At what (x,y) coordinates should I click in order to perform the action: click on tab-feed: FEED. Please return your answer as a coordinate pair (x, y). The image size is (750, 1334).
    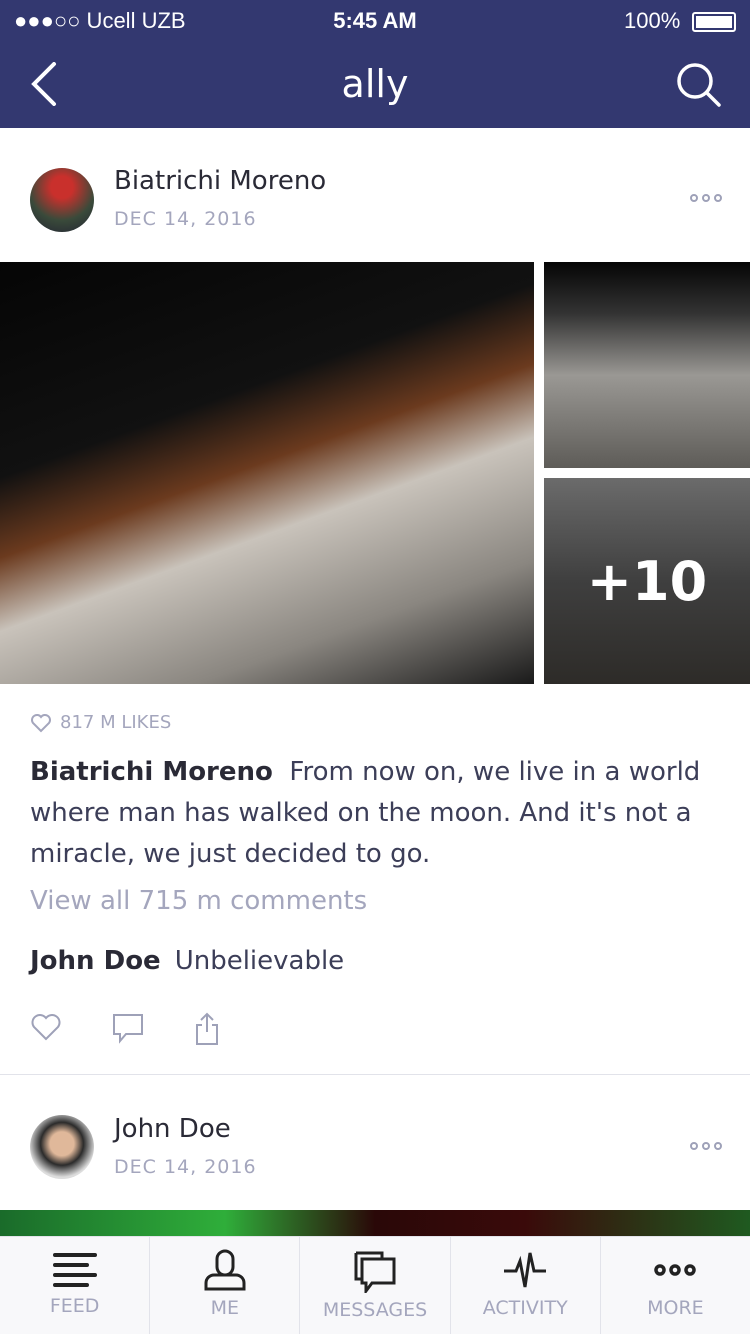
    Looking at the image, I should click on (75, 1285).